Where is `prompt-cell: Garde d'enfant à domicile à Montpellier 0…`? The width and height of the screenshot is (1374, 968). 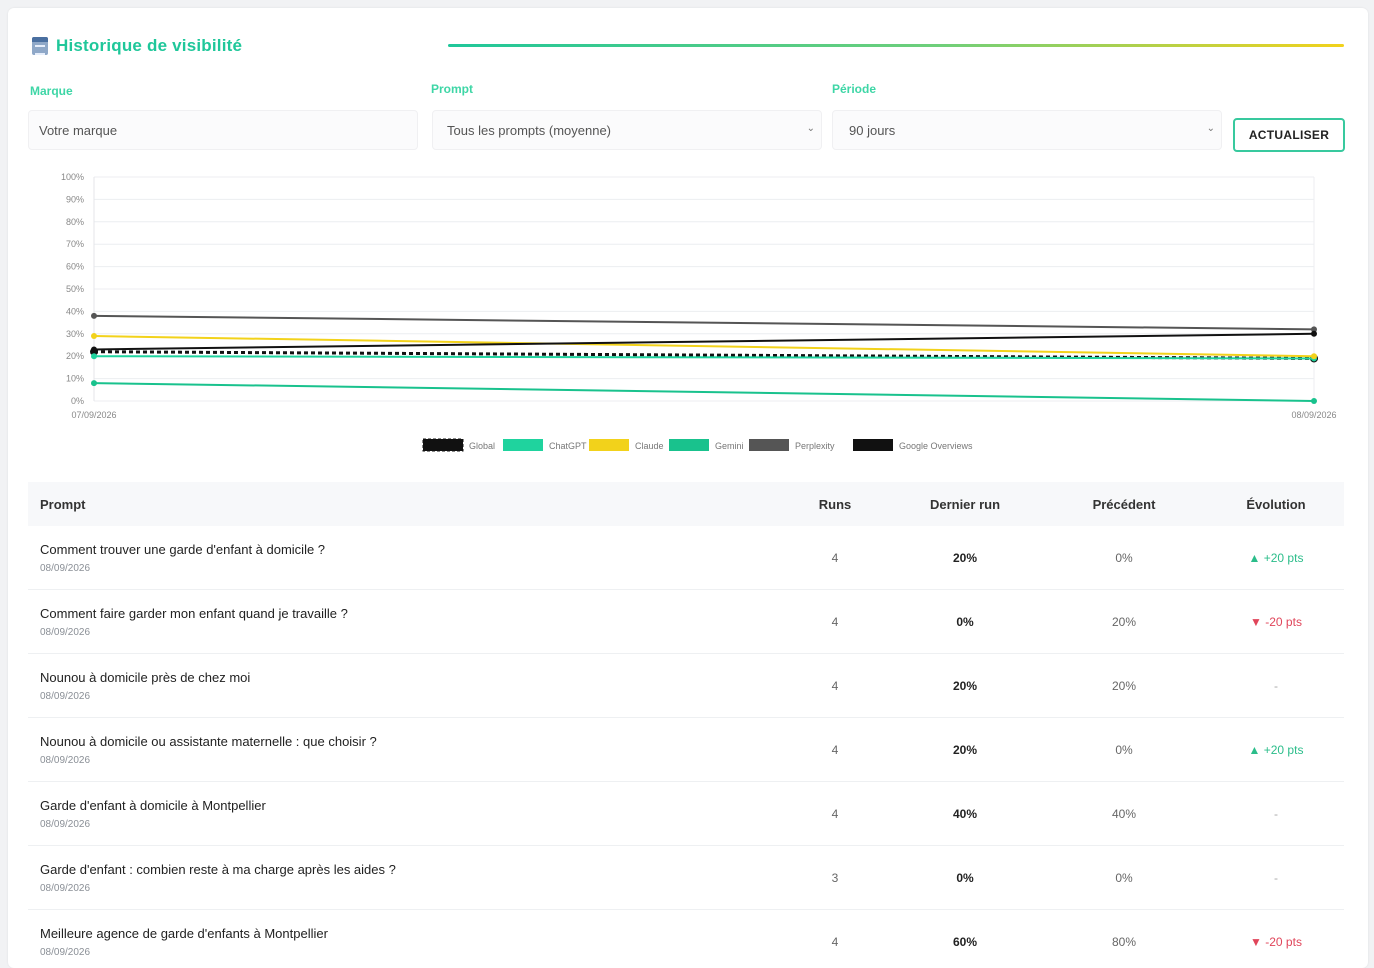 prompt-cell: Garde d'enfant à domicile à Montpellier 0… is located at coordinates (404, 814).